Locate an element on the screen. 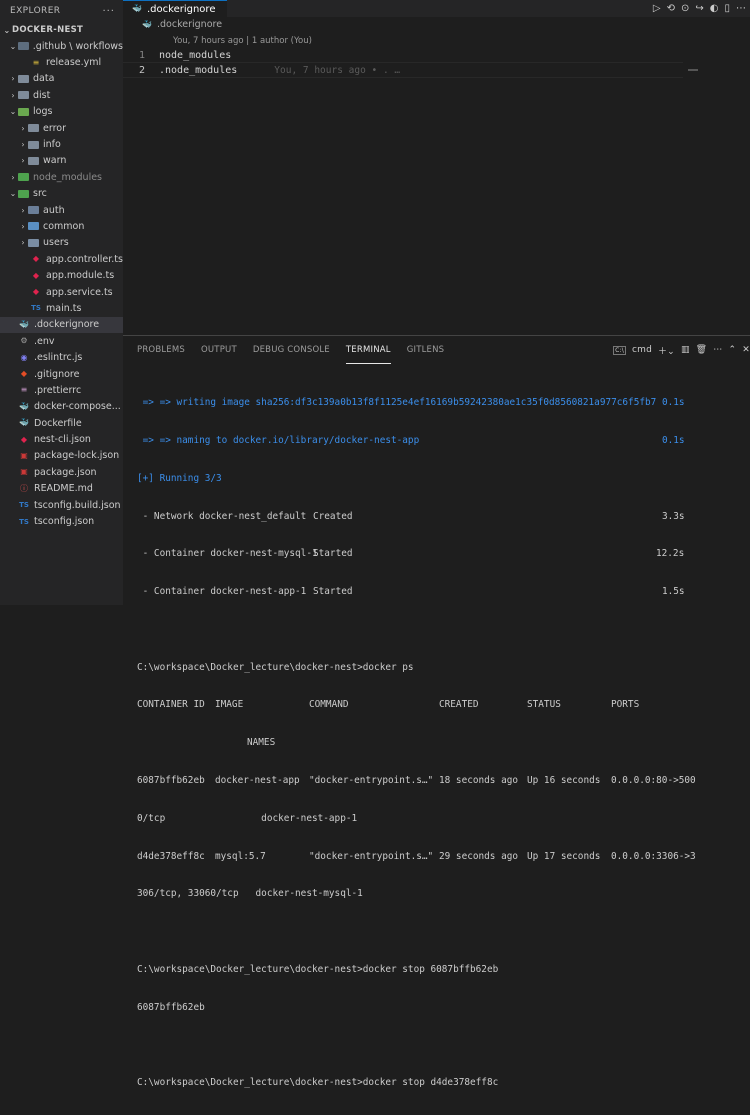  tree-item: › info is located at coordinates (61, 144).